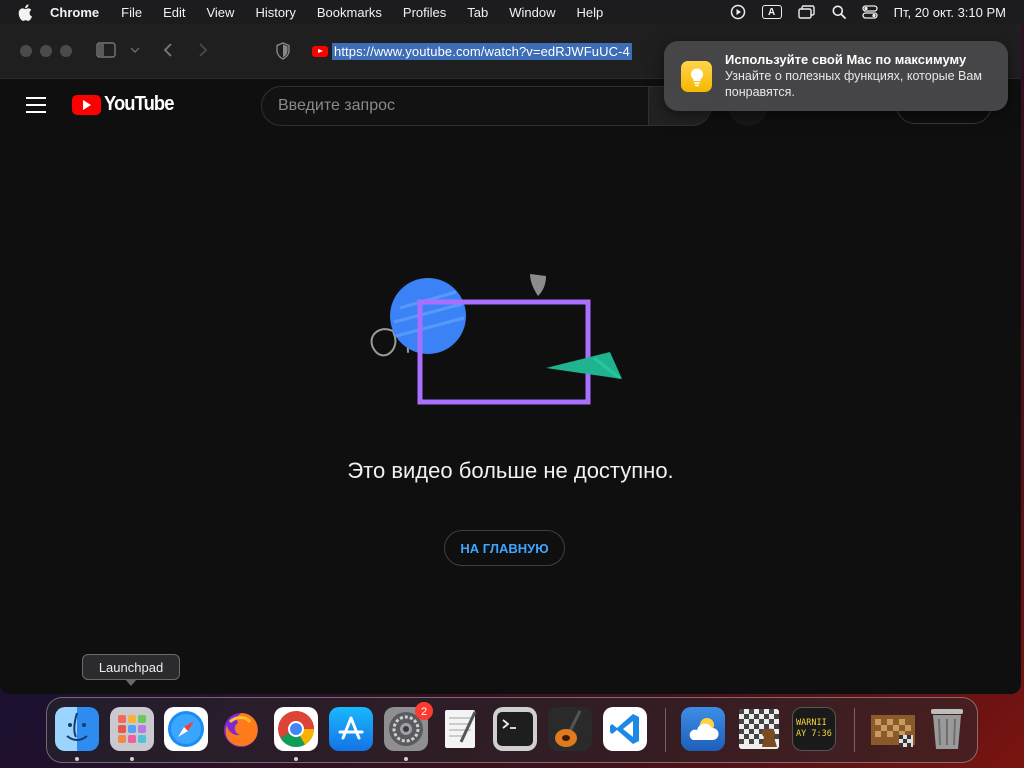 This screenshot has height=768, width=1024. Describe the element at coordinates (477, 12) in the screenshot. I see `menu-tab: Tab` at that location.